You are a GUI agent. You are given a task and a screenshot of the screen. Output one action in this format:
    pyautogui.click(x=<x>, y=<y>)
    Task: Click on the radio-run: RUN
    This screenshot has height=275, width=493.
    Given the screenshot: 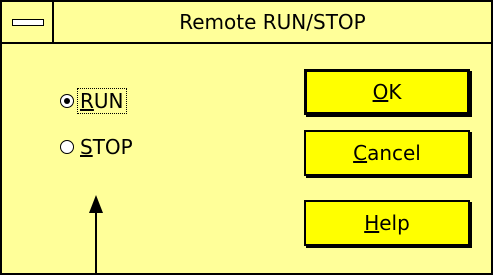 What is the action you would take?
    pyautogui.click(x=93, y=101)
    